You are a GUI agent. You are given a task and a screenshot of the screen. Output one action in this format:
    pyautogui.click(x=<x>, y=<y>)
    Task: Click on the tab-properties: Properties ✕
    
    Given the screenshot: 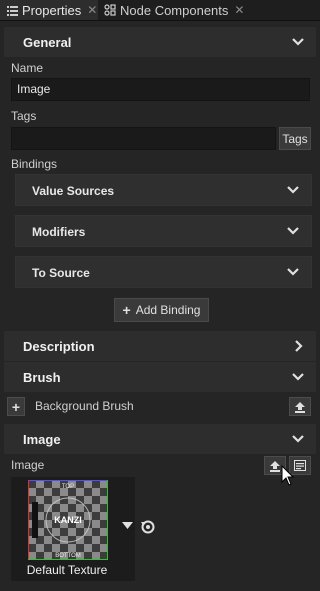 What is the action you would take?
    pyautogui.click(x=49, y=10)
    